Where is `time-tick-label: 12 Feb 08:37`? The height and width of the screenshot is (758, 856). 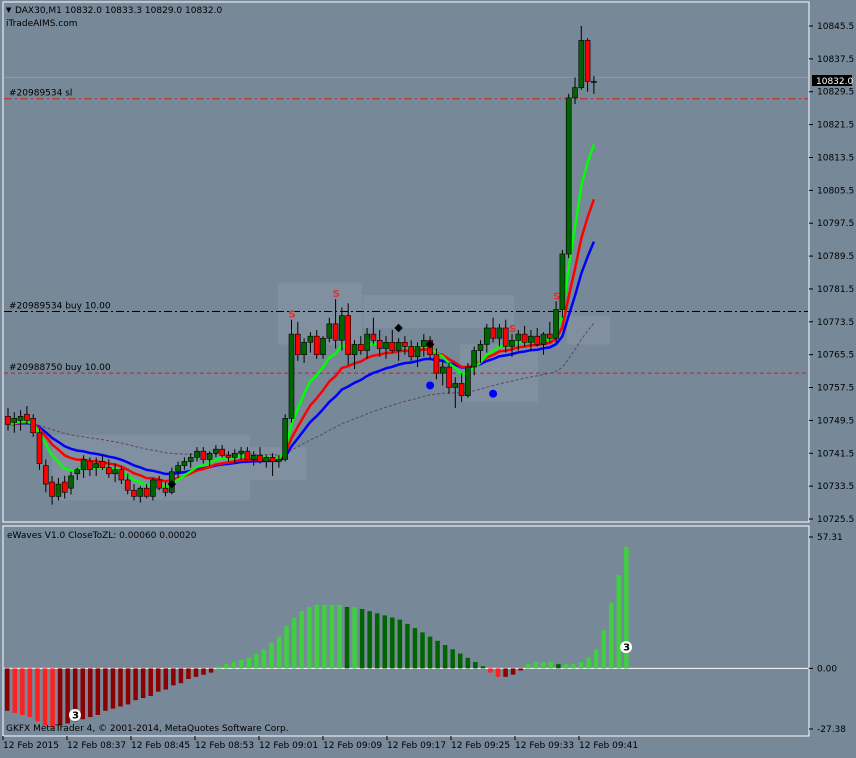
time-tick-label: 12 Feb 08:37 is located at coordinates (96, 746).